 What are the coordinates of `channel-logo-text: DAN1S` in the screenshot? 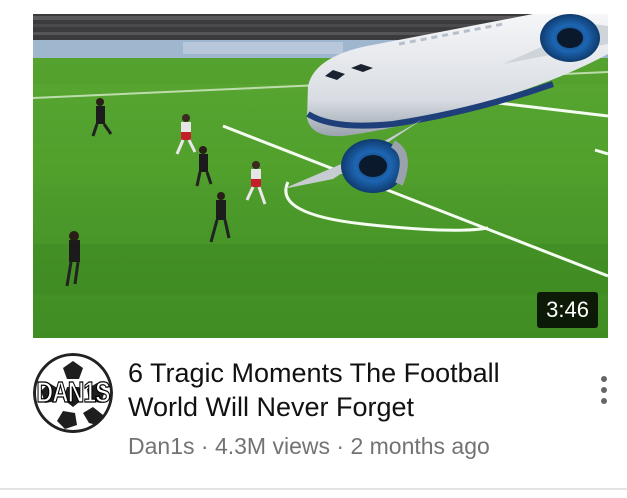 It's located at (73, 392).